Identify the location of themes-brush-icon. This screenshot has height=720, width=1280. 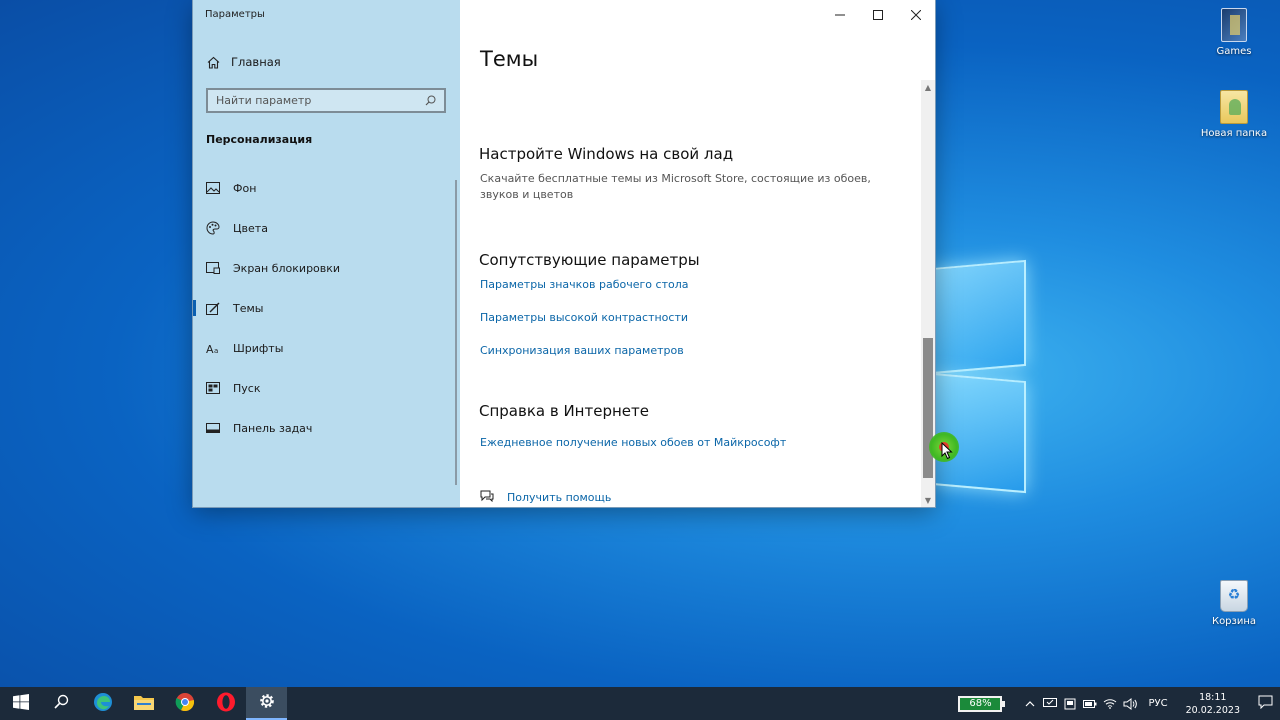
(213, 308).